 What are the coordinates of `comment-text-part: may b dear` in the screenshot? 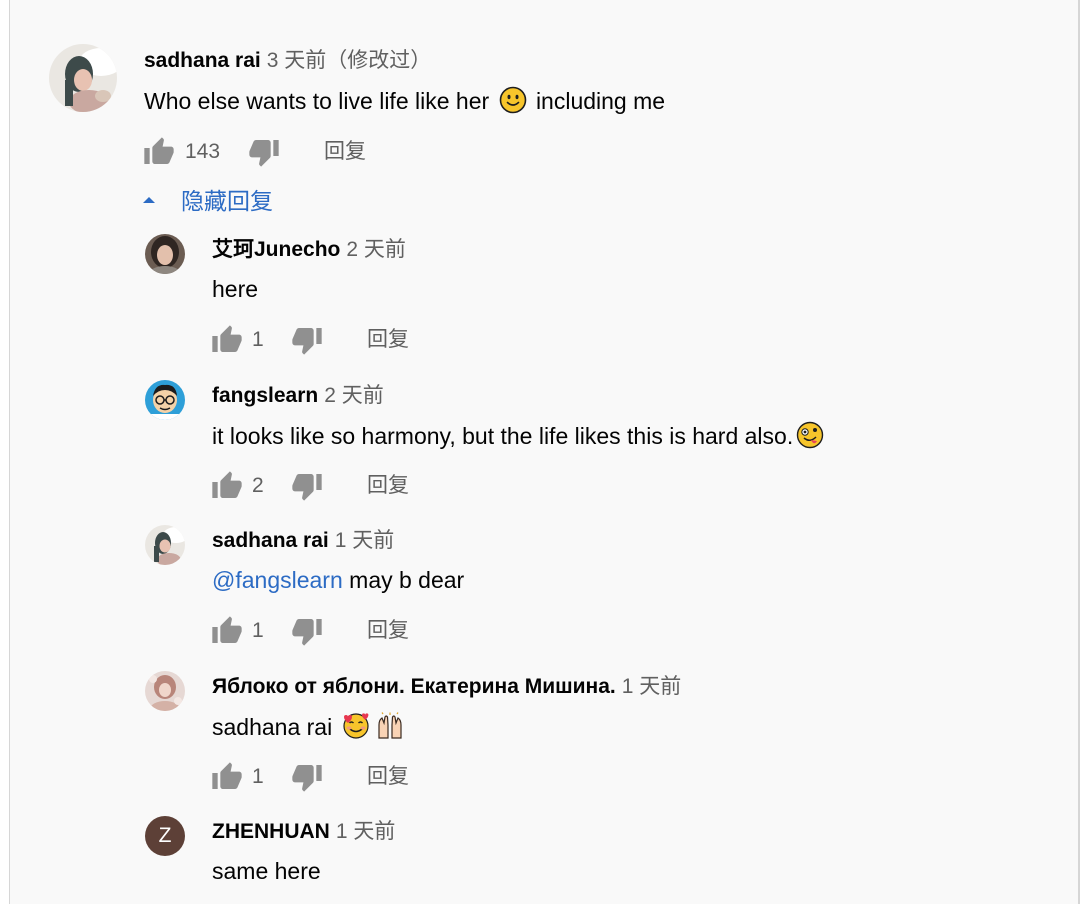 It's located at (407, 580).